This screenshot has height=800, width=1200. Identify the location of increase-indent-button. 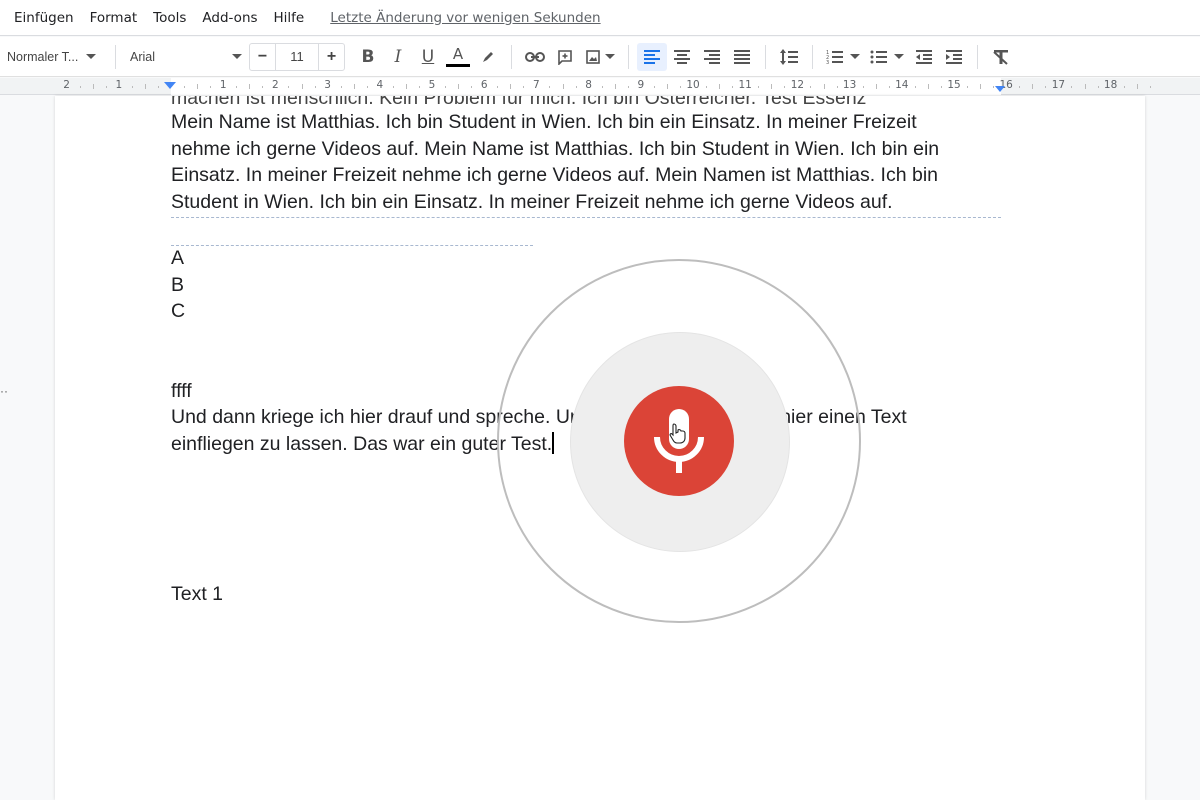
(954, 57).